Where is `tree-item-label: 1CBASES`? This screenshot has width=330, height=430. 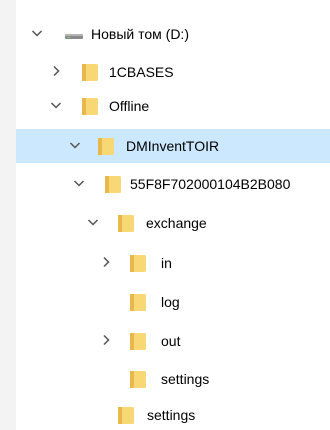 tree-item-label: 1CBASES is located at coordinates (141, 72).